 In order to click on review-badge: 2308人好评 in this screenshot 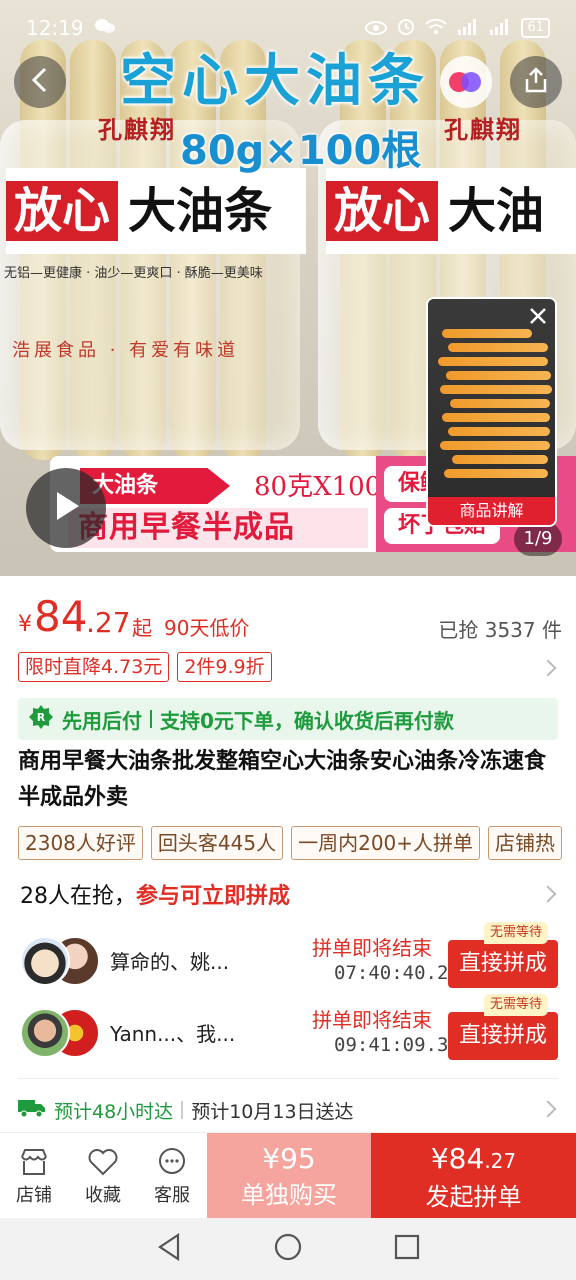, I will do `click(80, 843)`.